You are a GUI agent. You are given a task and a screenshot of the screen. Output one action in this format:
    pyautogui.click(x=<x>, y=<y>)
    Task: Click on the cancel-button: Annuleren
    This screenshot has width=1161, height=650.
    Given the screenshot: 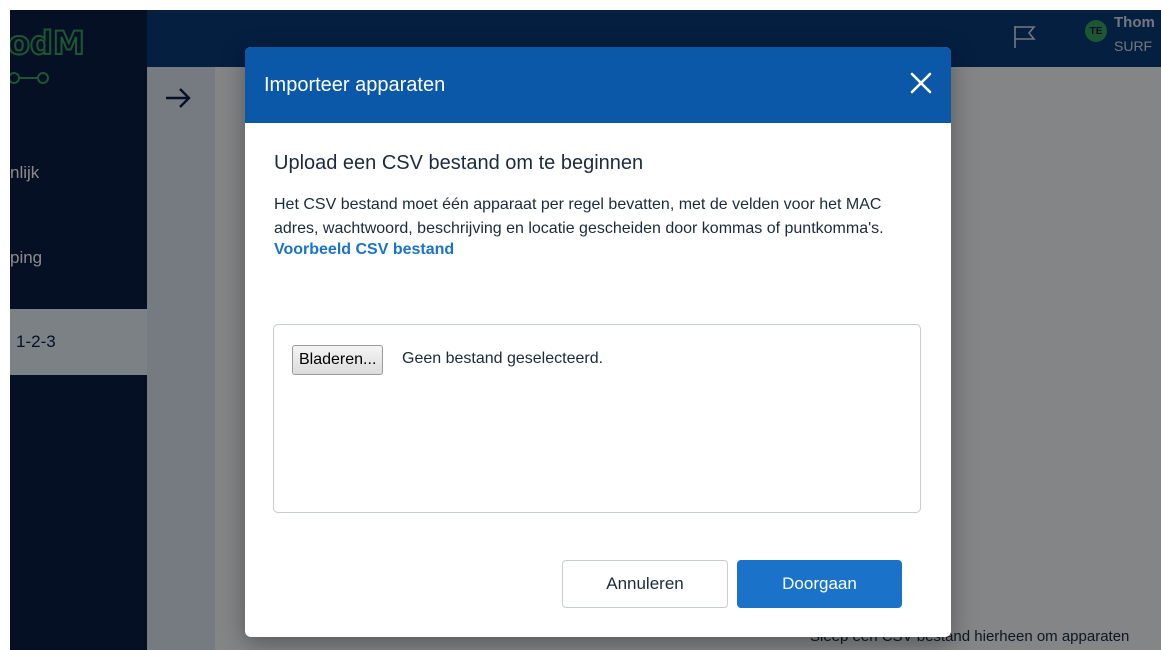 What is the action you would take?
    pyautogui.click(x=645, y=584)
    